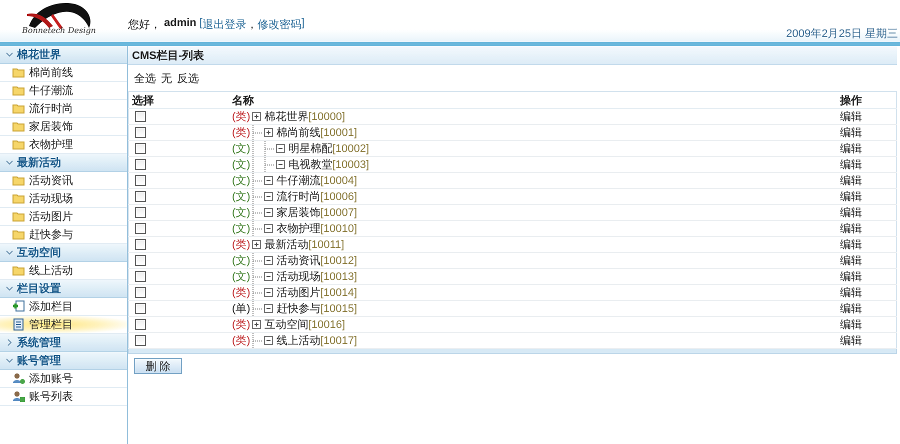 This screenshot has width=900, height=444. What do you see at coordinates (9, 342) in the screenshot?
I see `chevron-right-icon` at bounding box center [9, 342].